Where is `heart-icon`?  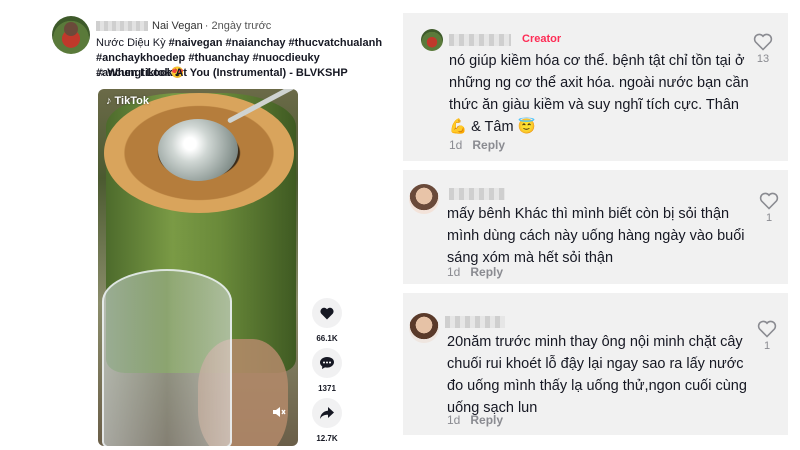 heart-icon is located at coordinates (327, 313).